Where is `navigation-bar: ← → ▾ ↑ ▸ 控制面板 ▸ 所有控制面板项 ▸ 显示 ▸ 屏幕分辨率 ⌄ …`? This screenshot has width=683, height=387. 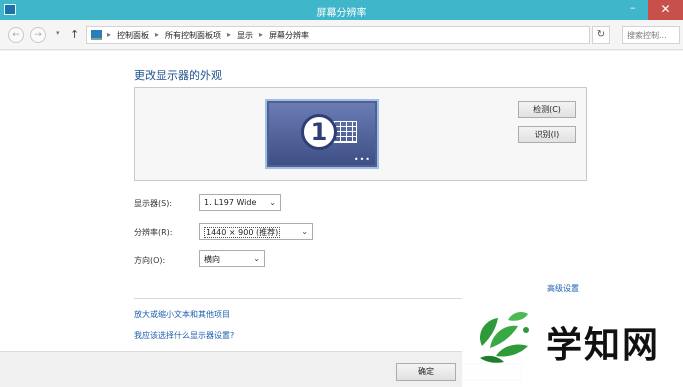
navigation-bar: ← → ▾ ↑ ▸ 控制面板 ▸ 所有控制面板项 ▸ 显示 ▸ 屏幕分辨率 ⌄ … is located at coordinates (341, 35).